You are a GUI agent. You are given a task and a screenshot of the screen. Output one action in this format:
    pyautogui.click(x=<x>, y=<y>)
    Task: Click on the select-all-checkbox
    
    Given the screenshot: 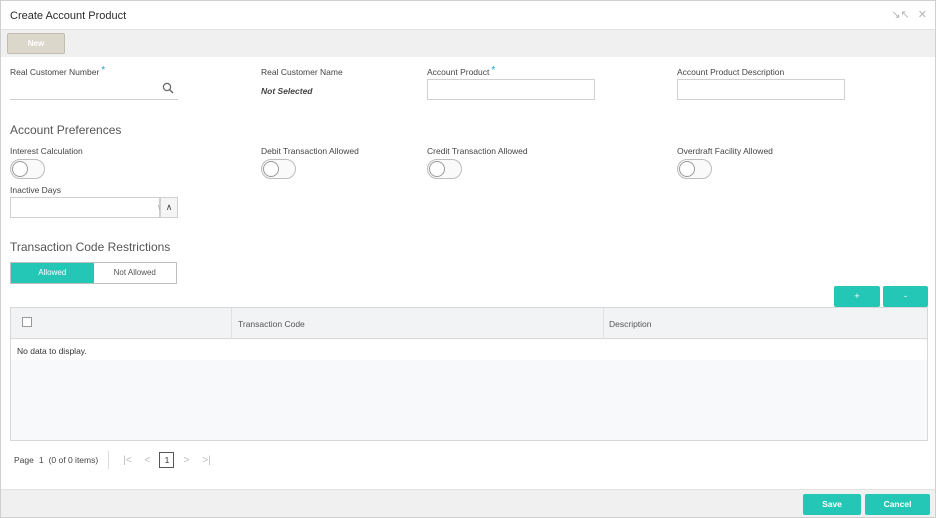 What is the action you would take?
    pyautogui.click(x=27, y=322)
    